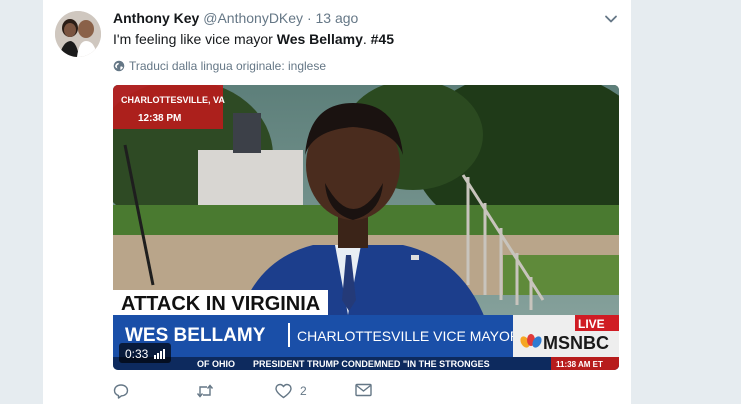 This screenshot has width=741, height=404. I want to click on heart-icon, so click(283, 391).